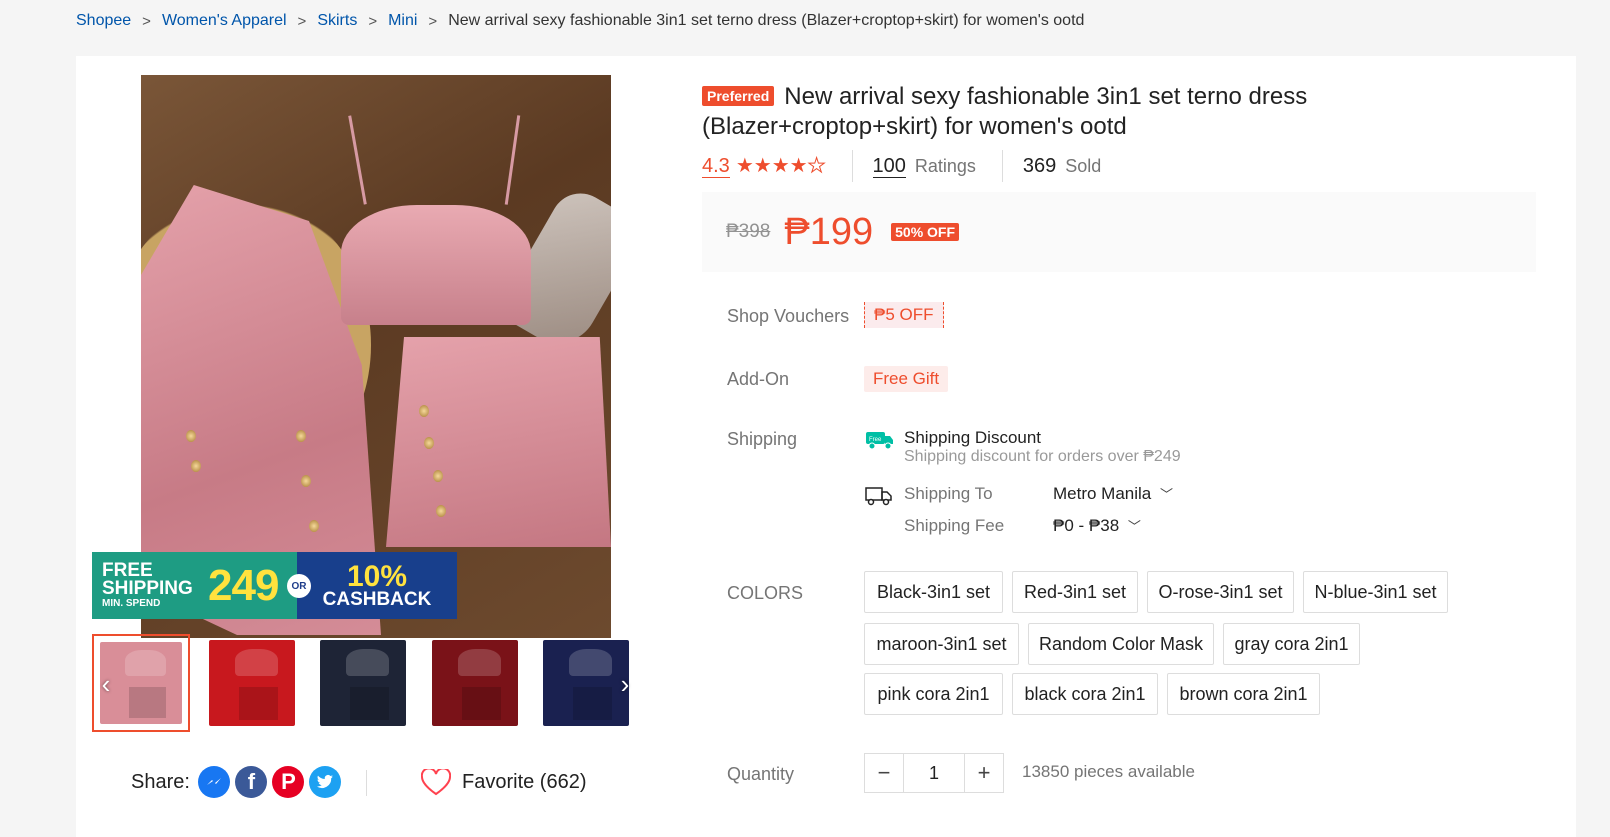 This screenshot has height=837, width=1610. What do you see at coordinates (765, 593) in the screenshot?
I see `colors-label: COLORS` at bounding box center [765, 593].